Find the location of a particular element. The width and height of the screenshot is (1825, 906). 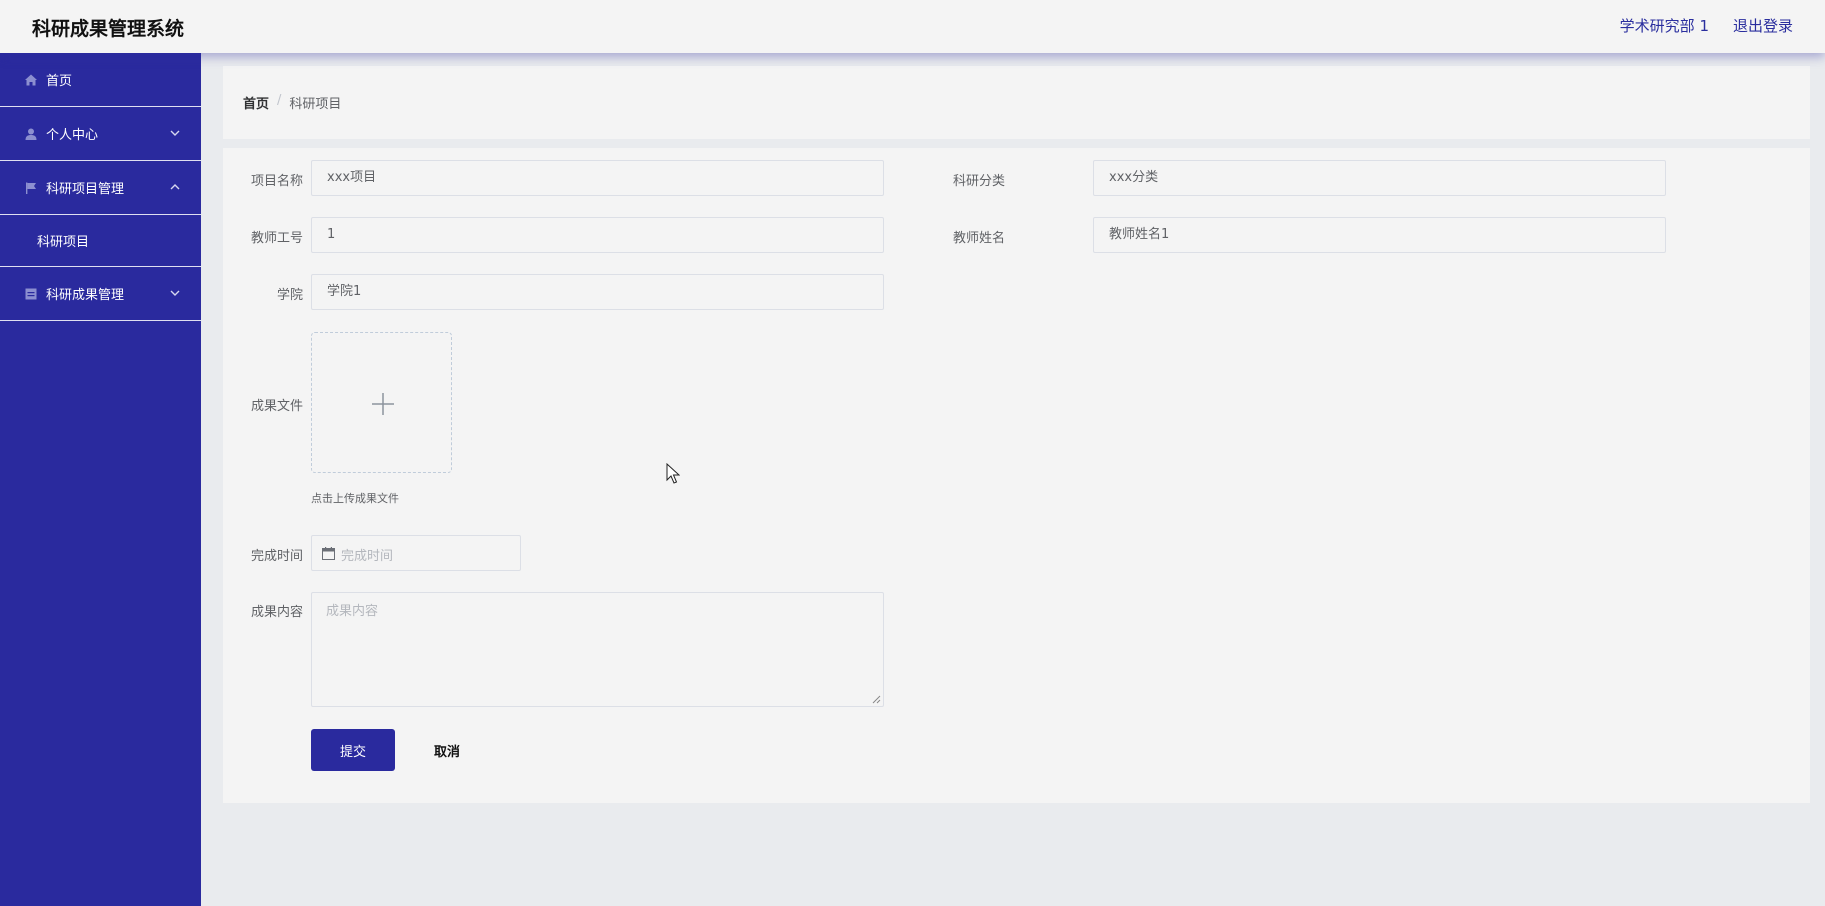

top-bar-actions: 学术研究部 1 退出登录 is located at coordinates (1706, 25).